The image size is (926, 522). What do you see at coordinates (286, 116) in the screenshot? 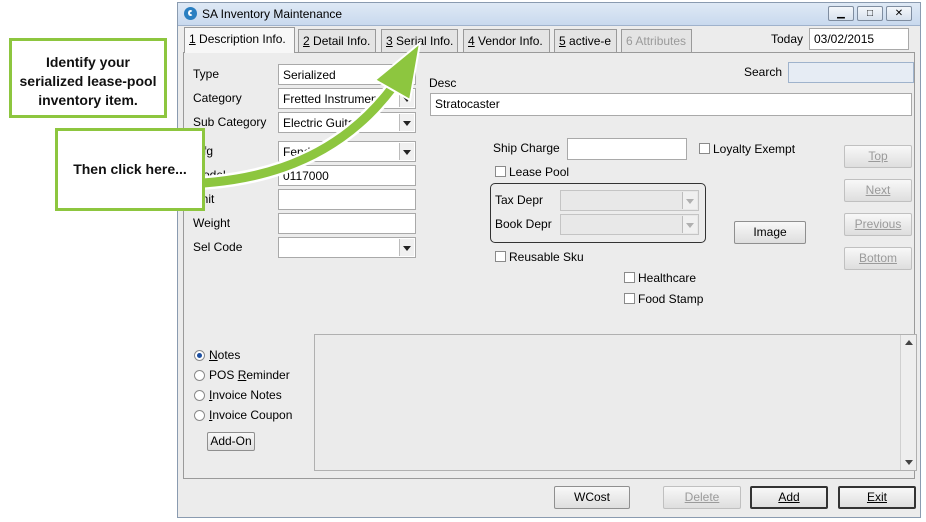
I see `green-arrow-icon` at bounding box center [286, 116].